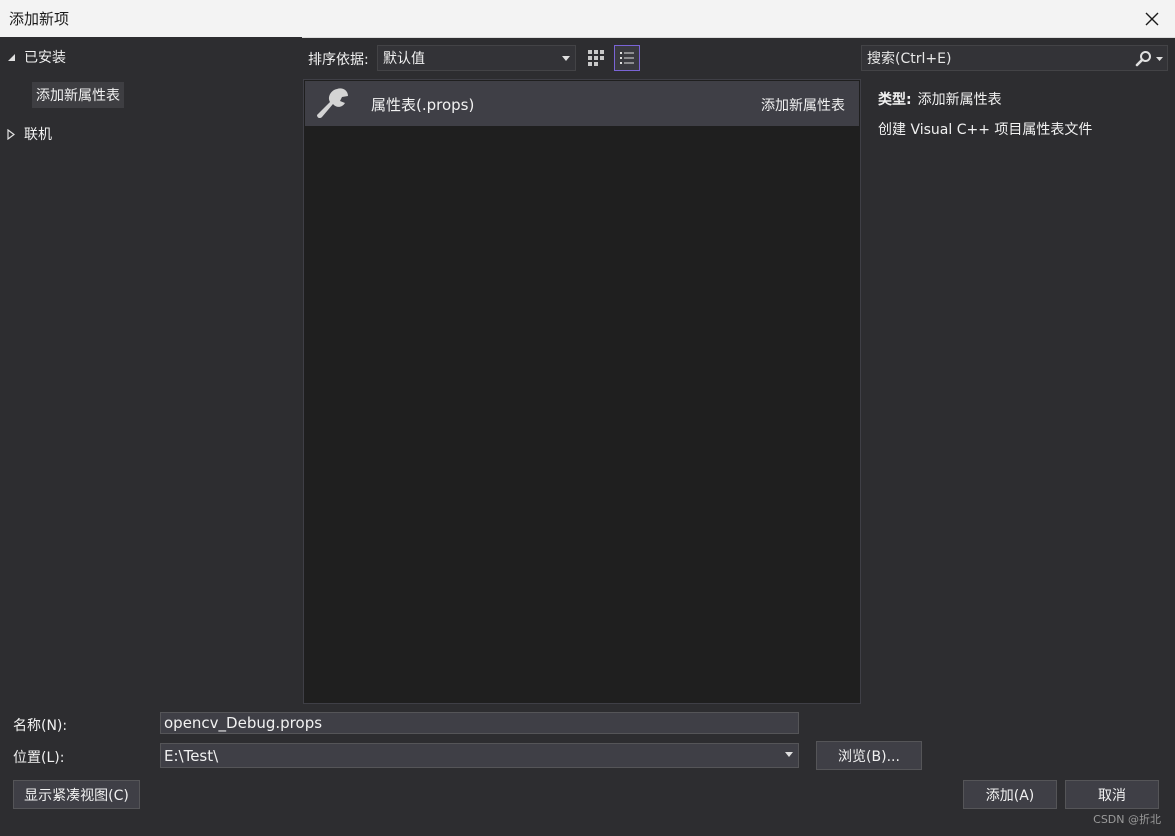 This screenshot has width=1175, height=836. What do you see at coordinates (985, 130) in the screenshot?
I see `details-description: 创建 Visual C++ 项目属性表文件` at bounding box center [985, 130].